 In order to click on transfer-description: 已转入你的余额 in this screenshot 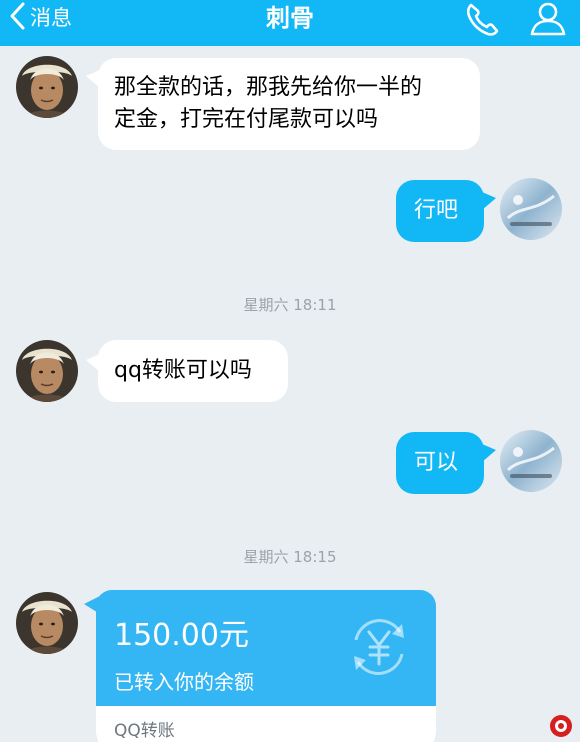, I will do `click(184, 682)`.